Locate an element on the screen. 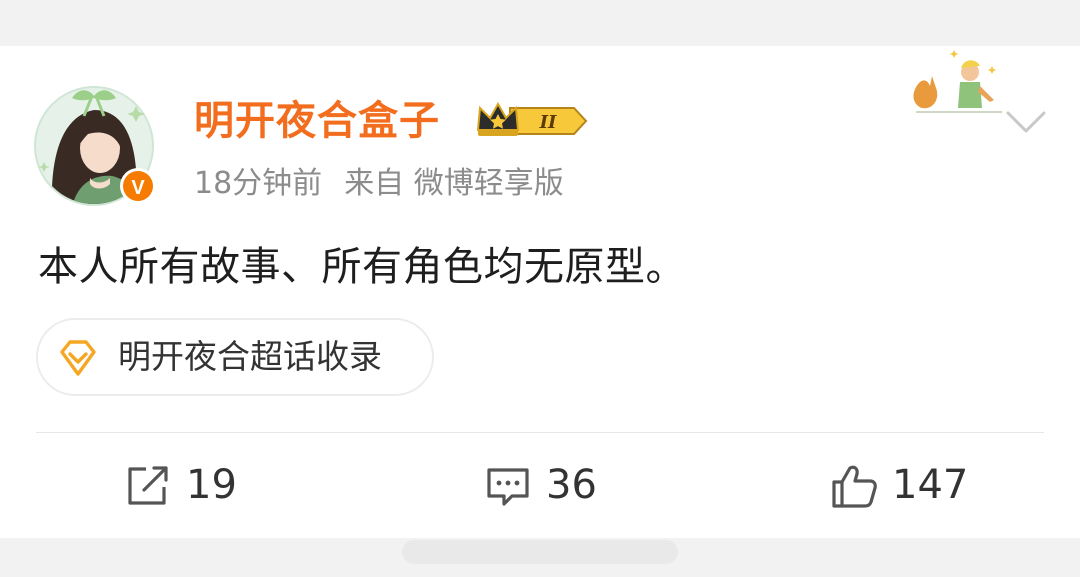  chevron-down-icon is located at coordinates (1026, 122).